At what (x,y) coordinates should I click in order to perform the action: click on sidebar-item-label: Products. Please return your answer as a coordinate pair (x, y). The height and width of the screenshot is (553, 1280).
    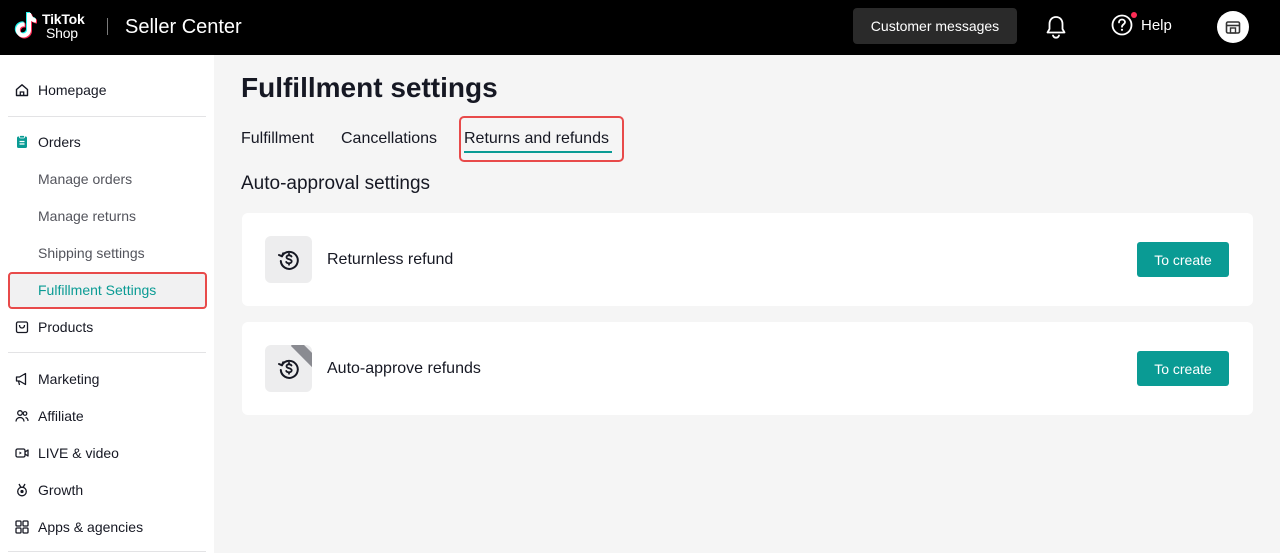
    Looking at the image, I should click on (66, 327).